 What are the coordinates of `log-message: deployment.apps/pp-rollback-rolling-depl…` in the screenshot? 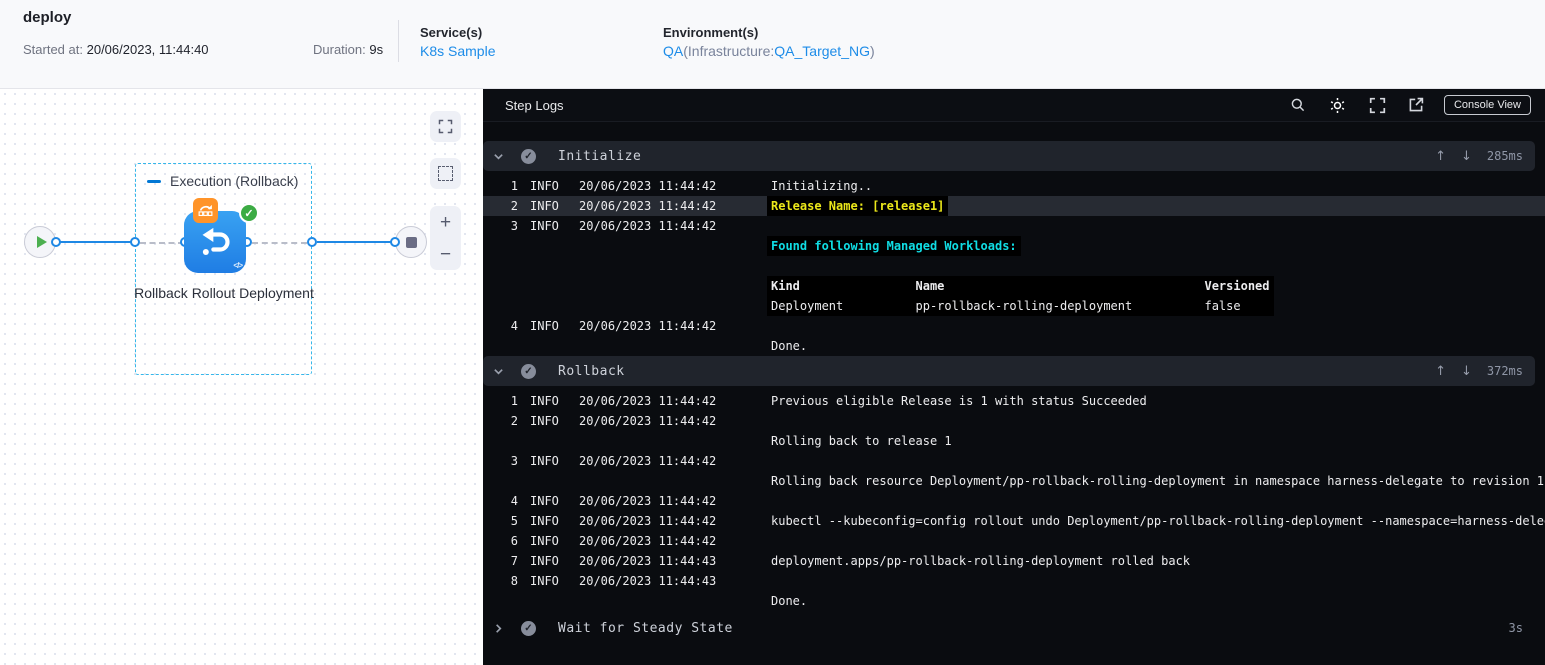 It's located at (981, 561).